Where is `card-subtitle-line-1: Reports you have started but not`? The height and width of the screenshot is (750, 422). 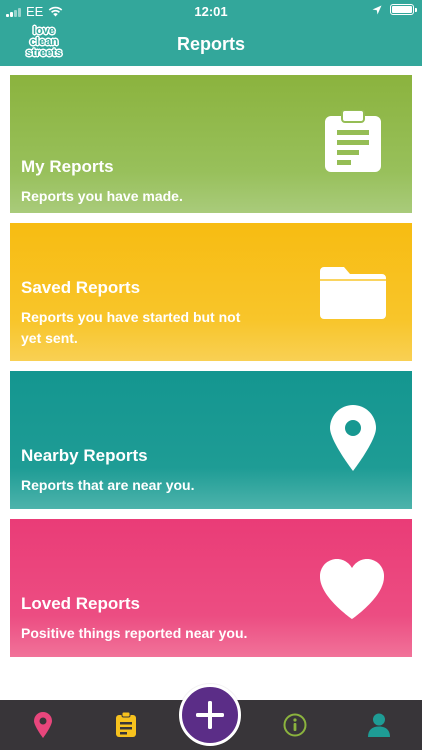 card-subtitle-line-1: Reports you have started but not is located at coordinates (131, 317).